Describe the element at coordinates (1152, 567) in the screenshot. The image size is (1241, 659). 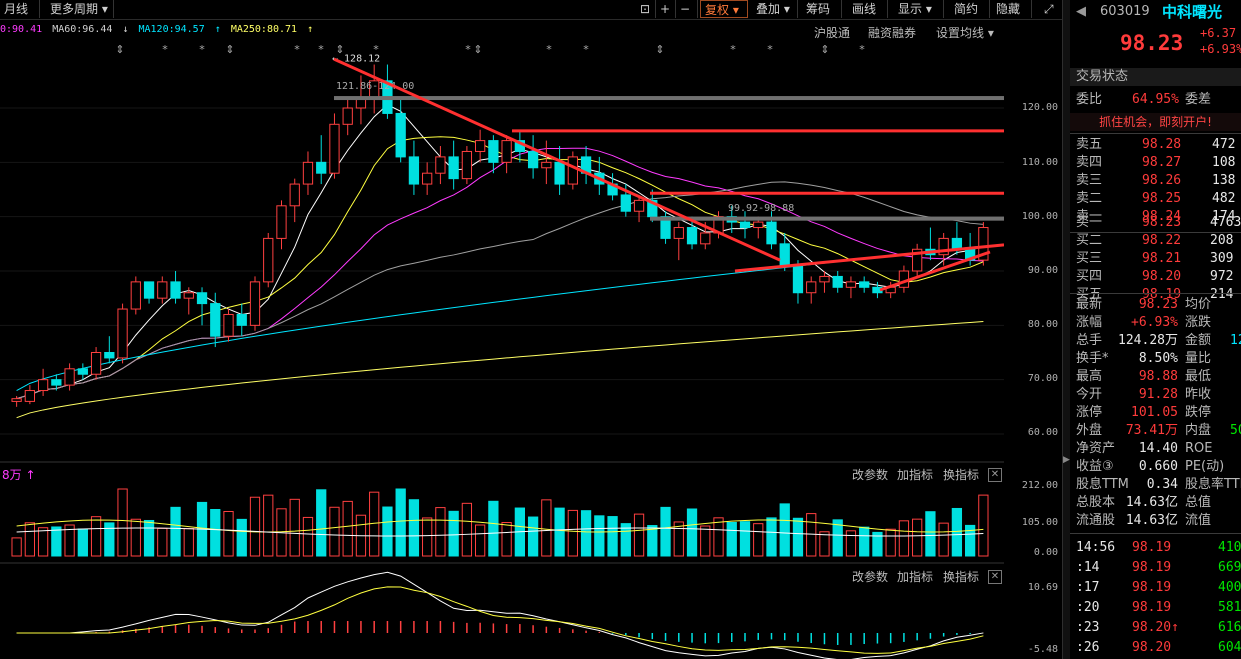
I see `tick-price: 98.19` at that location.